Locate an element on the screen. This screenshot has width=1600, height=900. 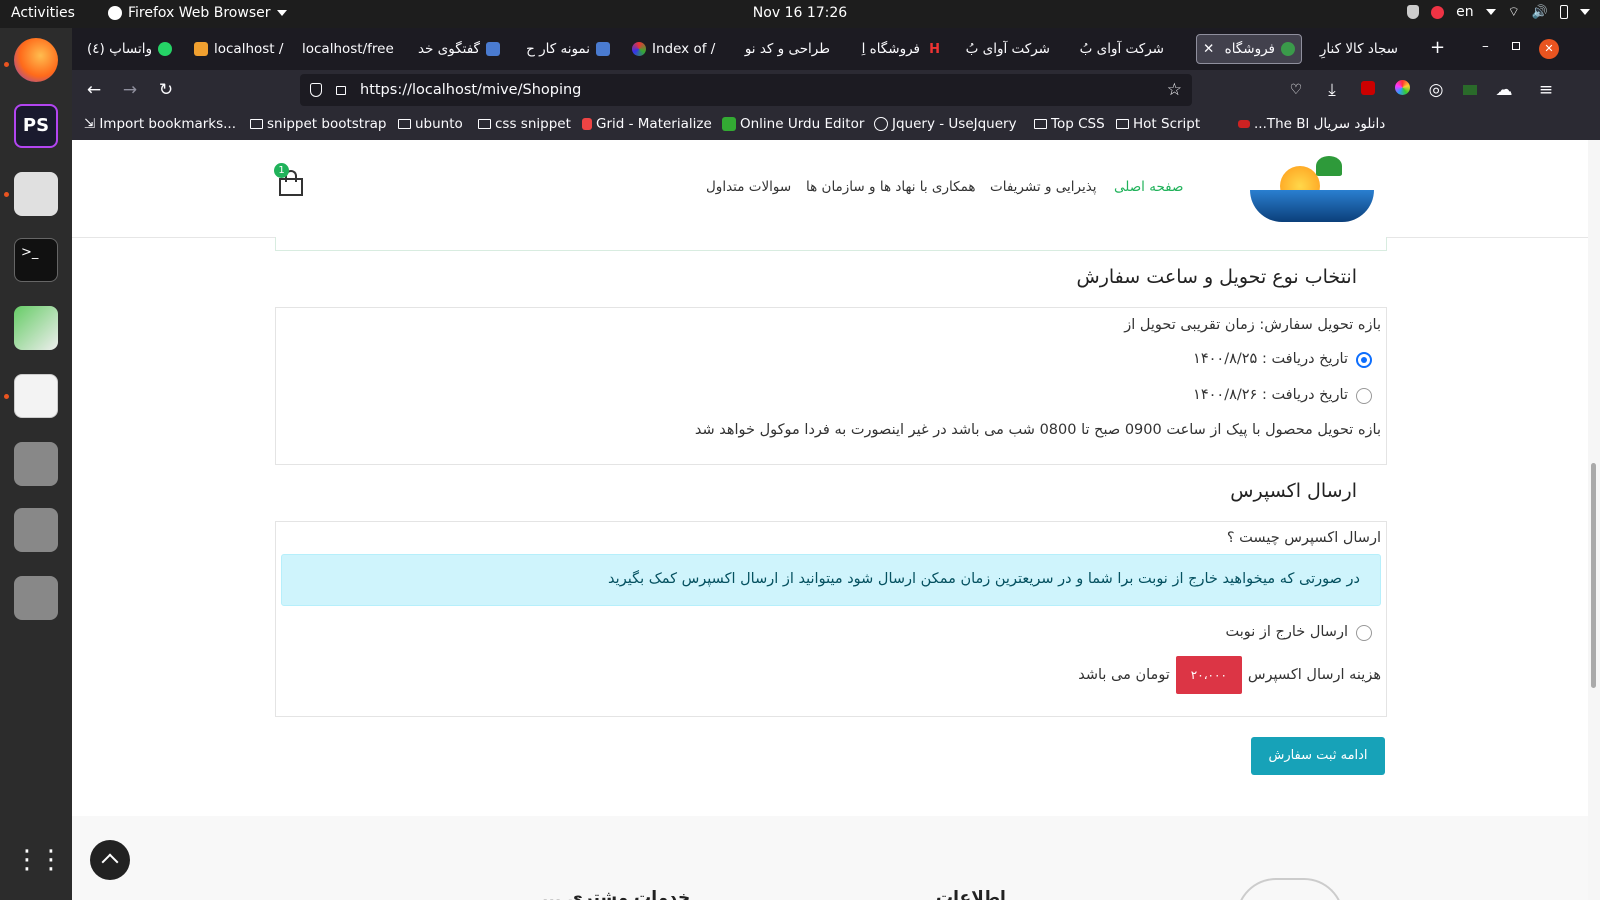
cart-button: 1 is located at coordinates (290, 180).